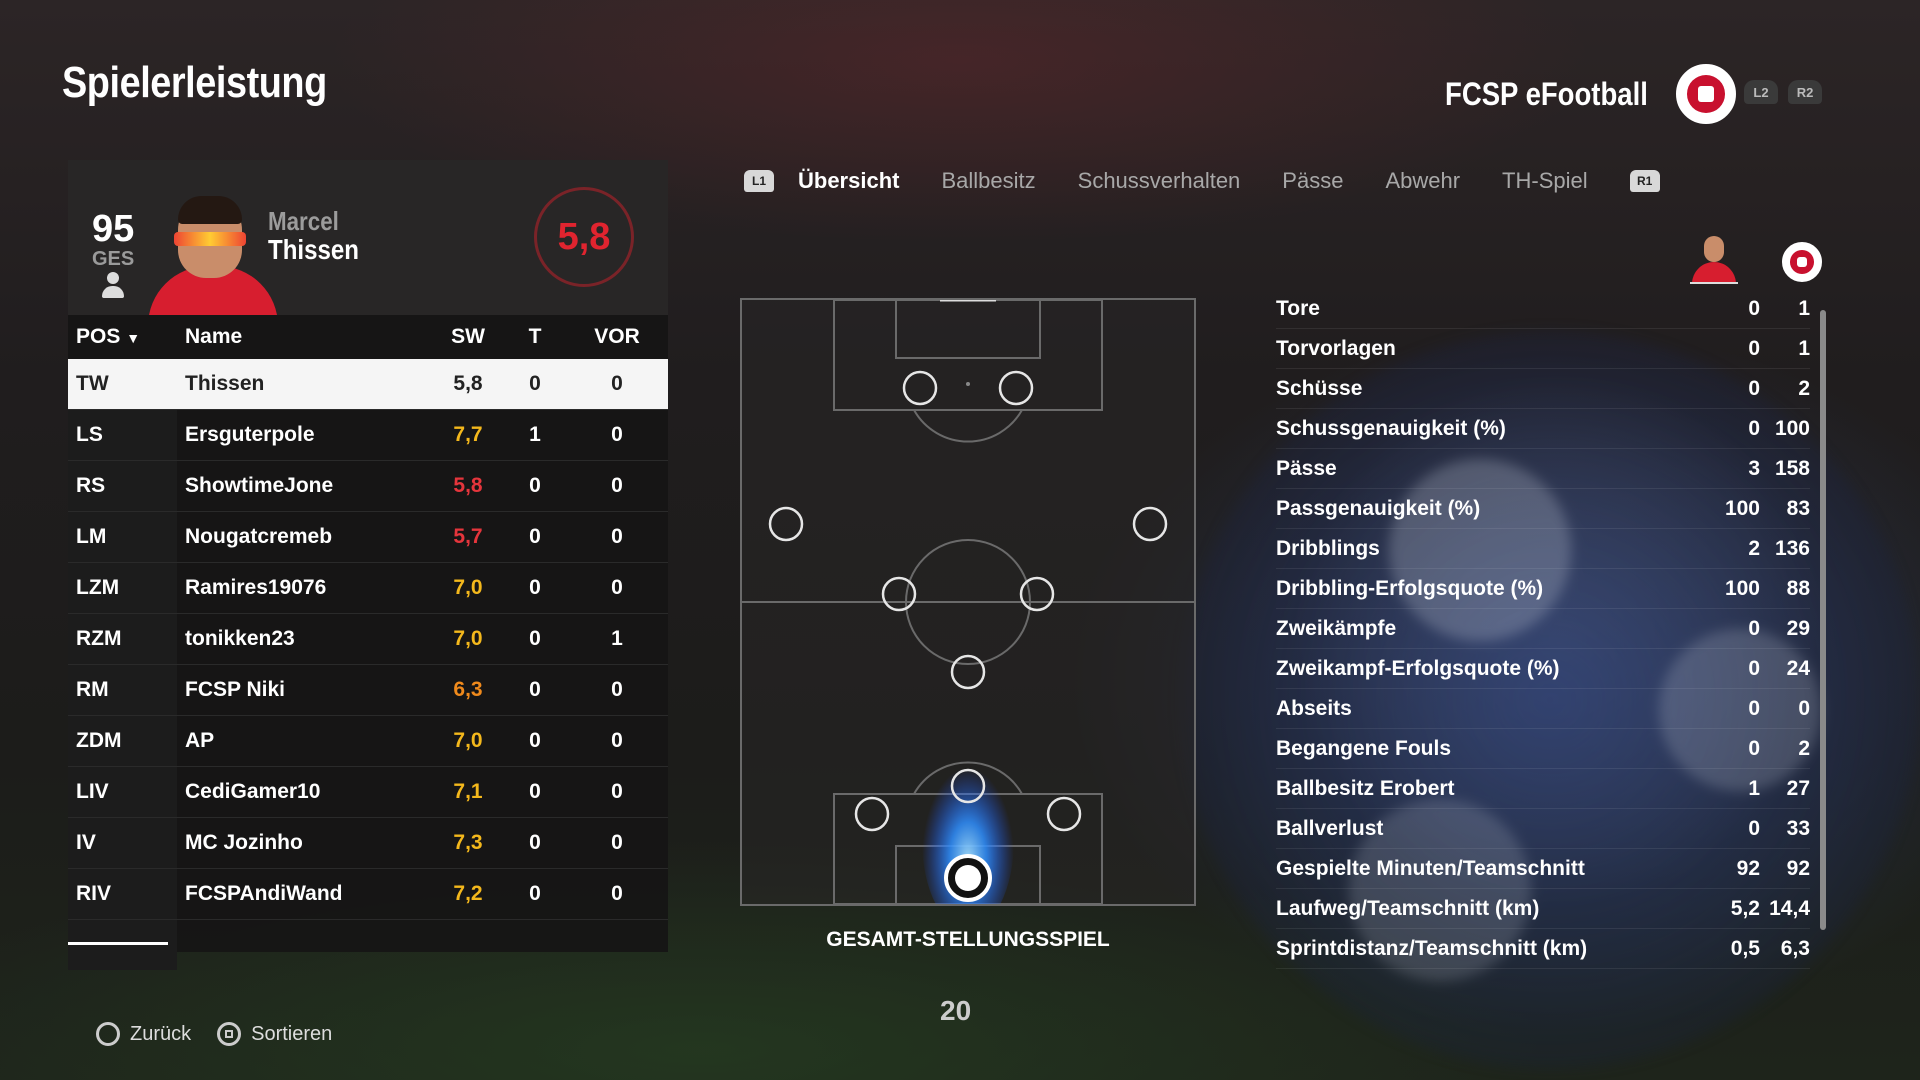  I want to click on team-name: FCSP eFootball, so click(1546, 94).